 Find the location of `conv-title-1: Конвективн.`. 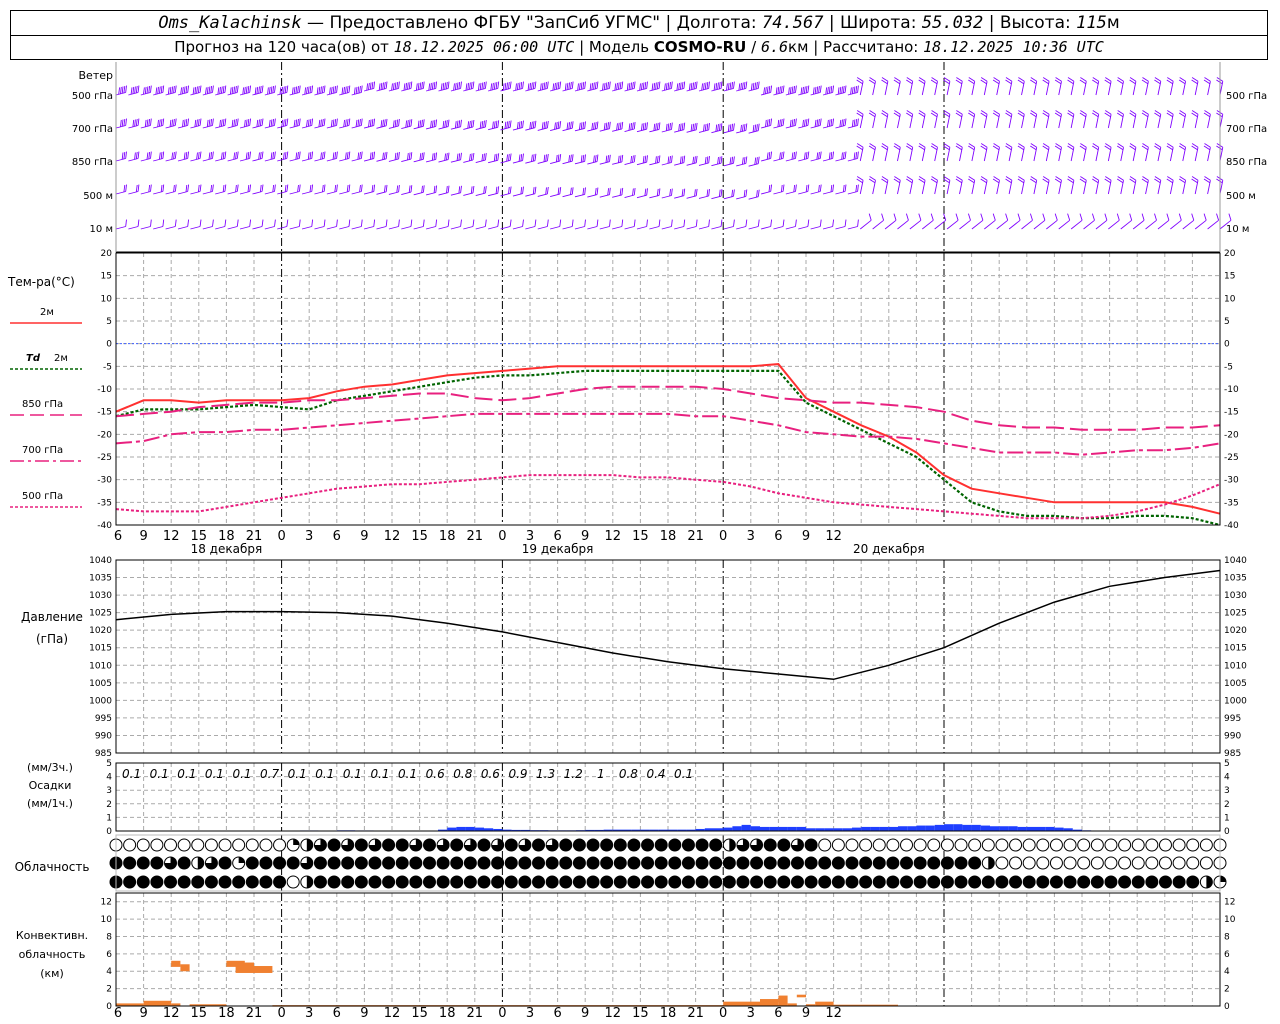

conv-title-1: Конвективн. is located at coordinates (52, 935).